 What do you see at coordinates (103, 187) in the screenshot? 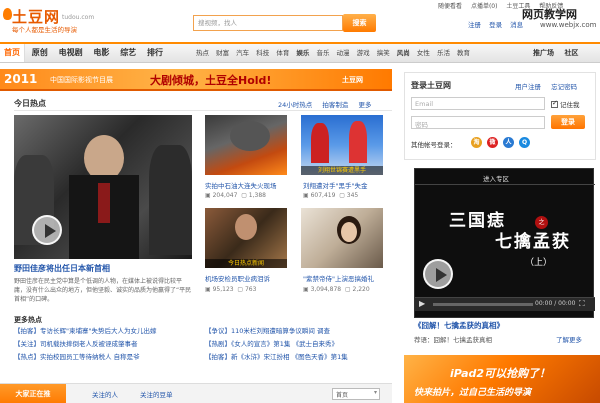
I see `main-video-thumbnail` at bounding box center [103, 187].